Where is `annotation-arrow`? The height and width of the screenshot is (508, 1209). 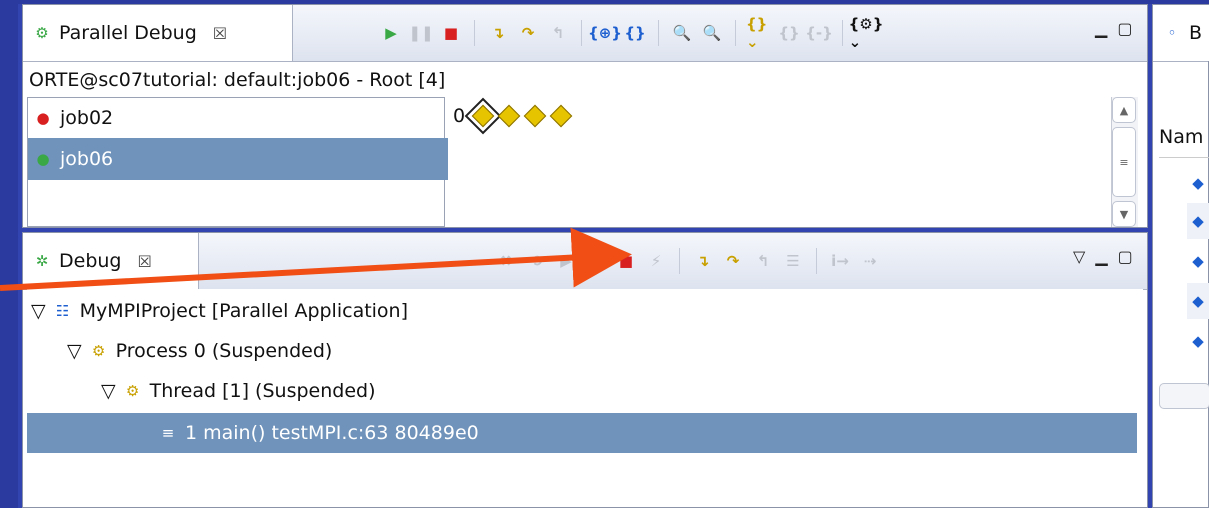 annotation-arrow is located at coordinates (316, 259).